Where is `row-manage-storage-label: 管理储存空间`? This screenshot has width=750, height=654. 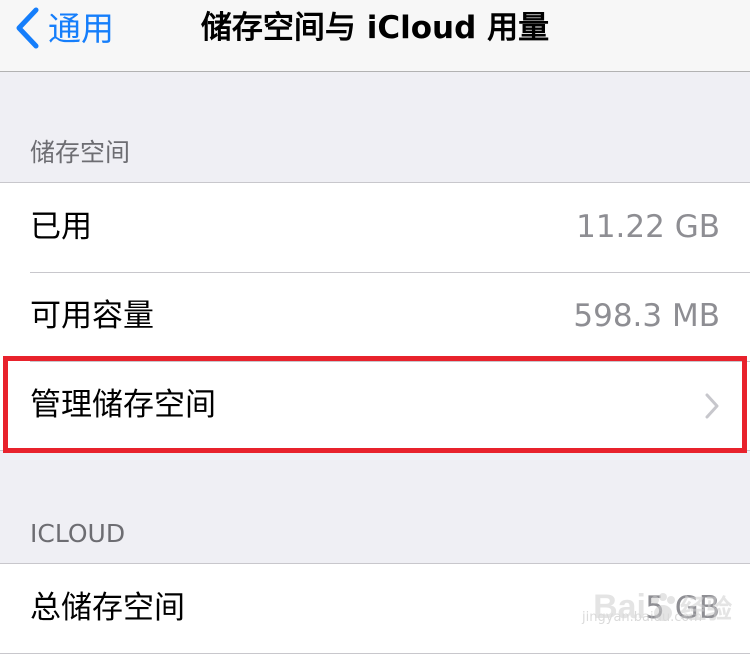 row-manage-storage-label: 管理储存空间 is located at coordinates (123, 405).